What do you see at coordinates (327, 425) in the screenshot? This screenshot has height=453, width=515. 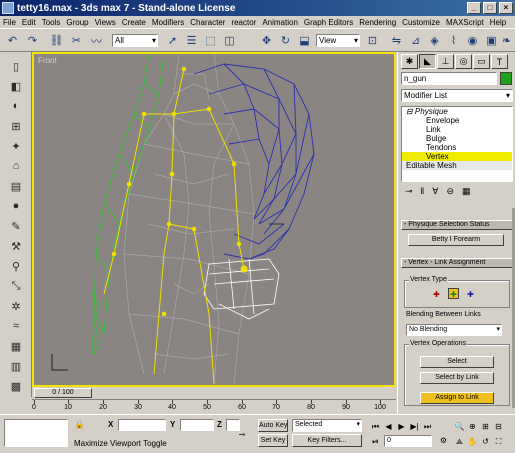 I see `key-mode-dropdown: Selected` at bounding box center [327, 425].